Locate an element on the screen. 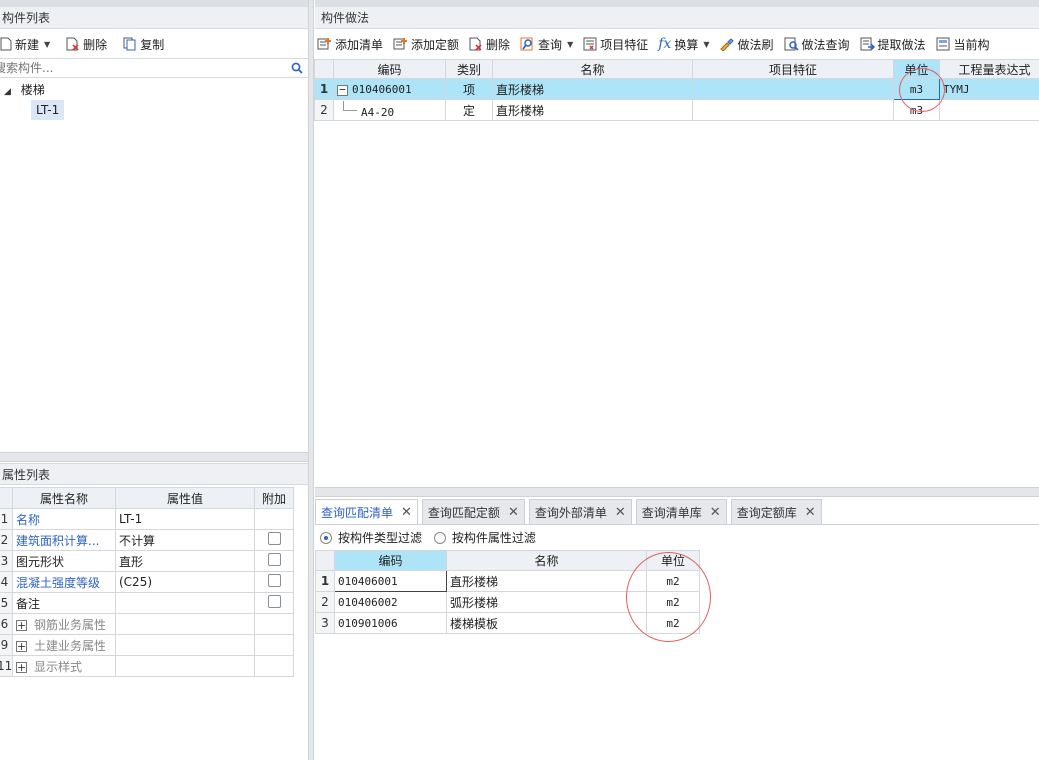  type-cell: 定 is located at coordinates (469, 110).